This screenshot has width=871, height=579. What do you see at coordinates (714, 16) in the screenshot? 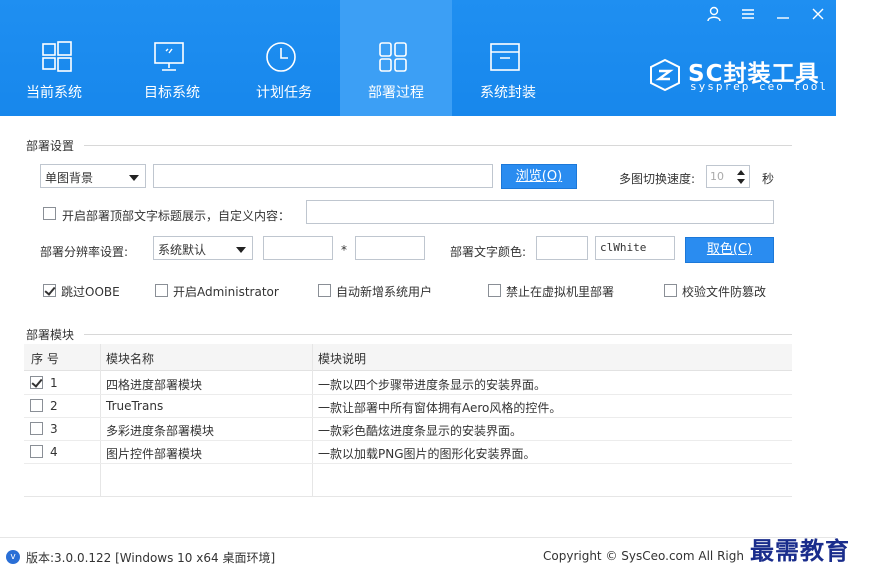
I see `user-icon` at bounding box center [714, 16].